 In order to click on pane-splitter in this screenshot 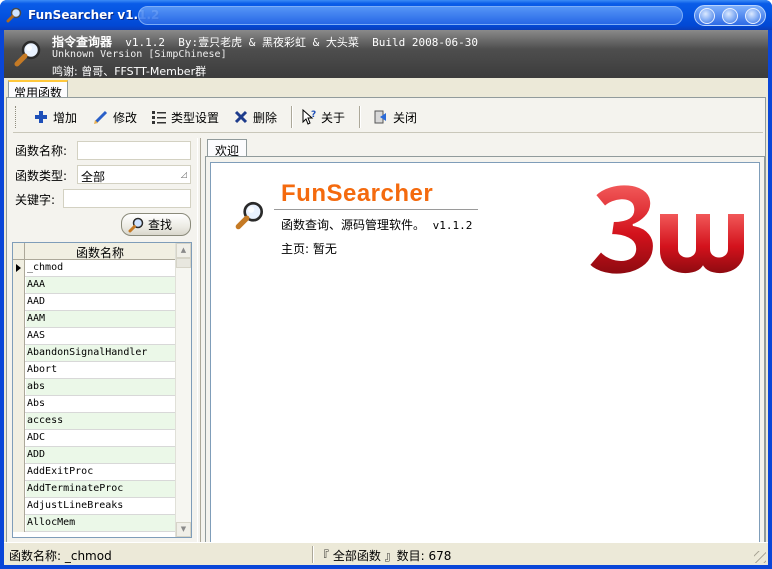, I will do `click(199, 349)`.